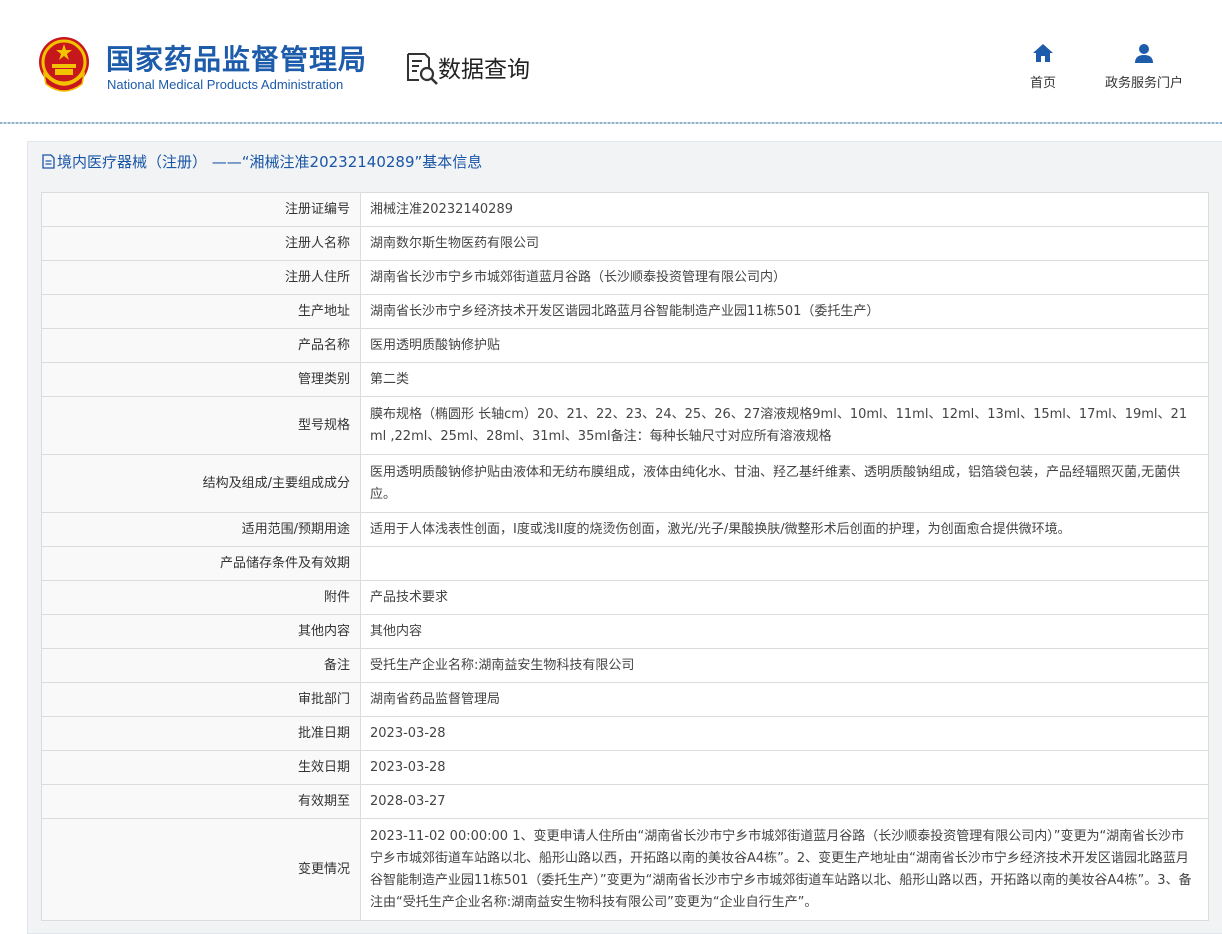 The height and width of the screenshot is (934, 1222). I want to click on table-row: 其他内容 其他内容, so click(625, 631).